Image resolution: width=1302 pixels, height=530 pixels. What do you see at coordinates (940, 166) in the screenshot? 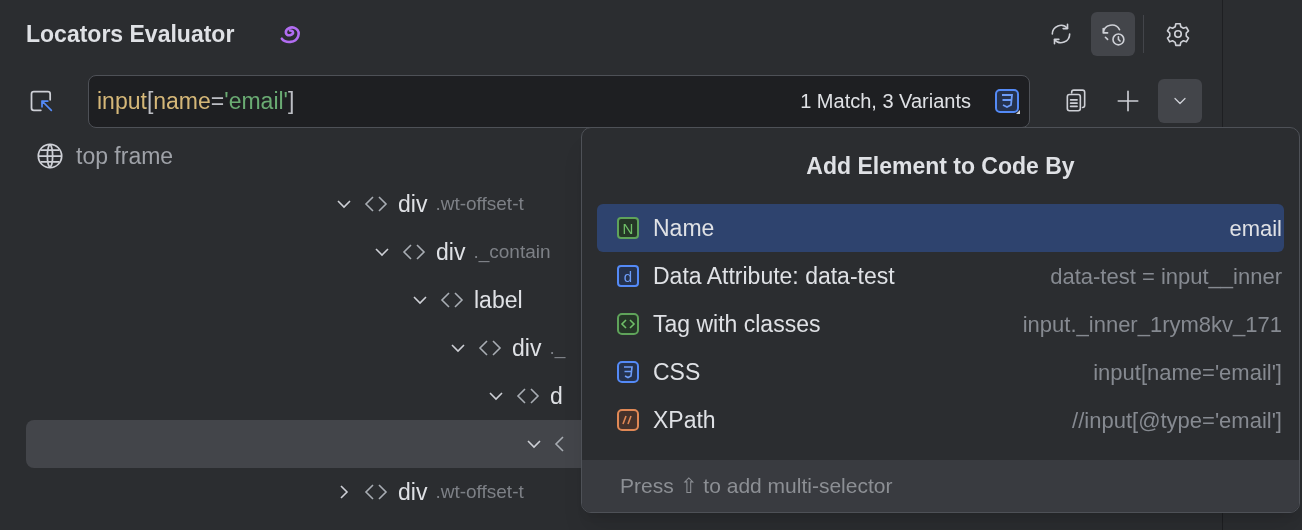
I see `popup-title: Add Element to Code By` at bounding box center [940, 166].